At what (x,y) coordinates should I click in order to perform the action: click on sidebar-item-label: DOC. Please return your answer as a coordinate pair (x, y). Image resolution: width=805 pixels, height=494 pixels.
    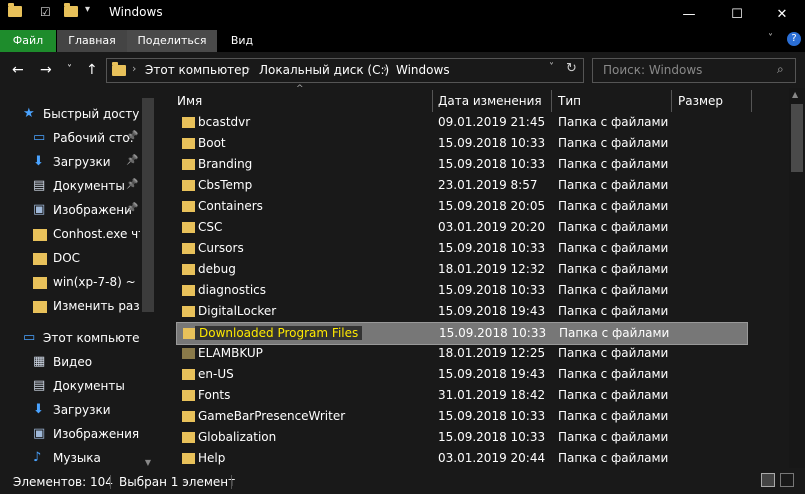
    Looking at the image, I should click on (67, 258).